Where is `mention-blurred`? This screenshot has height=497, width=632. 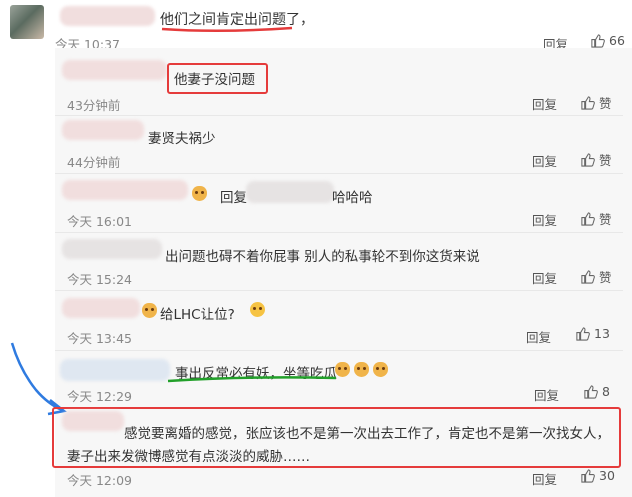 mention-blurred is located at coordinates (290, 192).